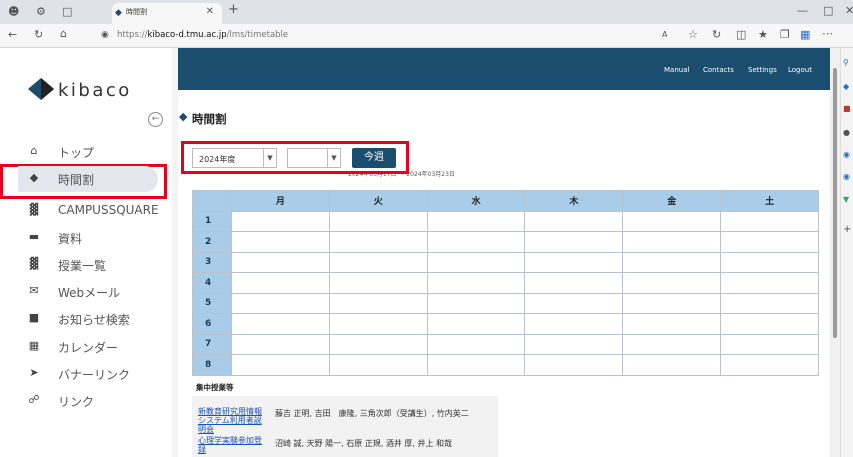 The width and height of the screenshot is (853, 457). I want to click on split-screen-icon: ◫, so click(741, 35).